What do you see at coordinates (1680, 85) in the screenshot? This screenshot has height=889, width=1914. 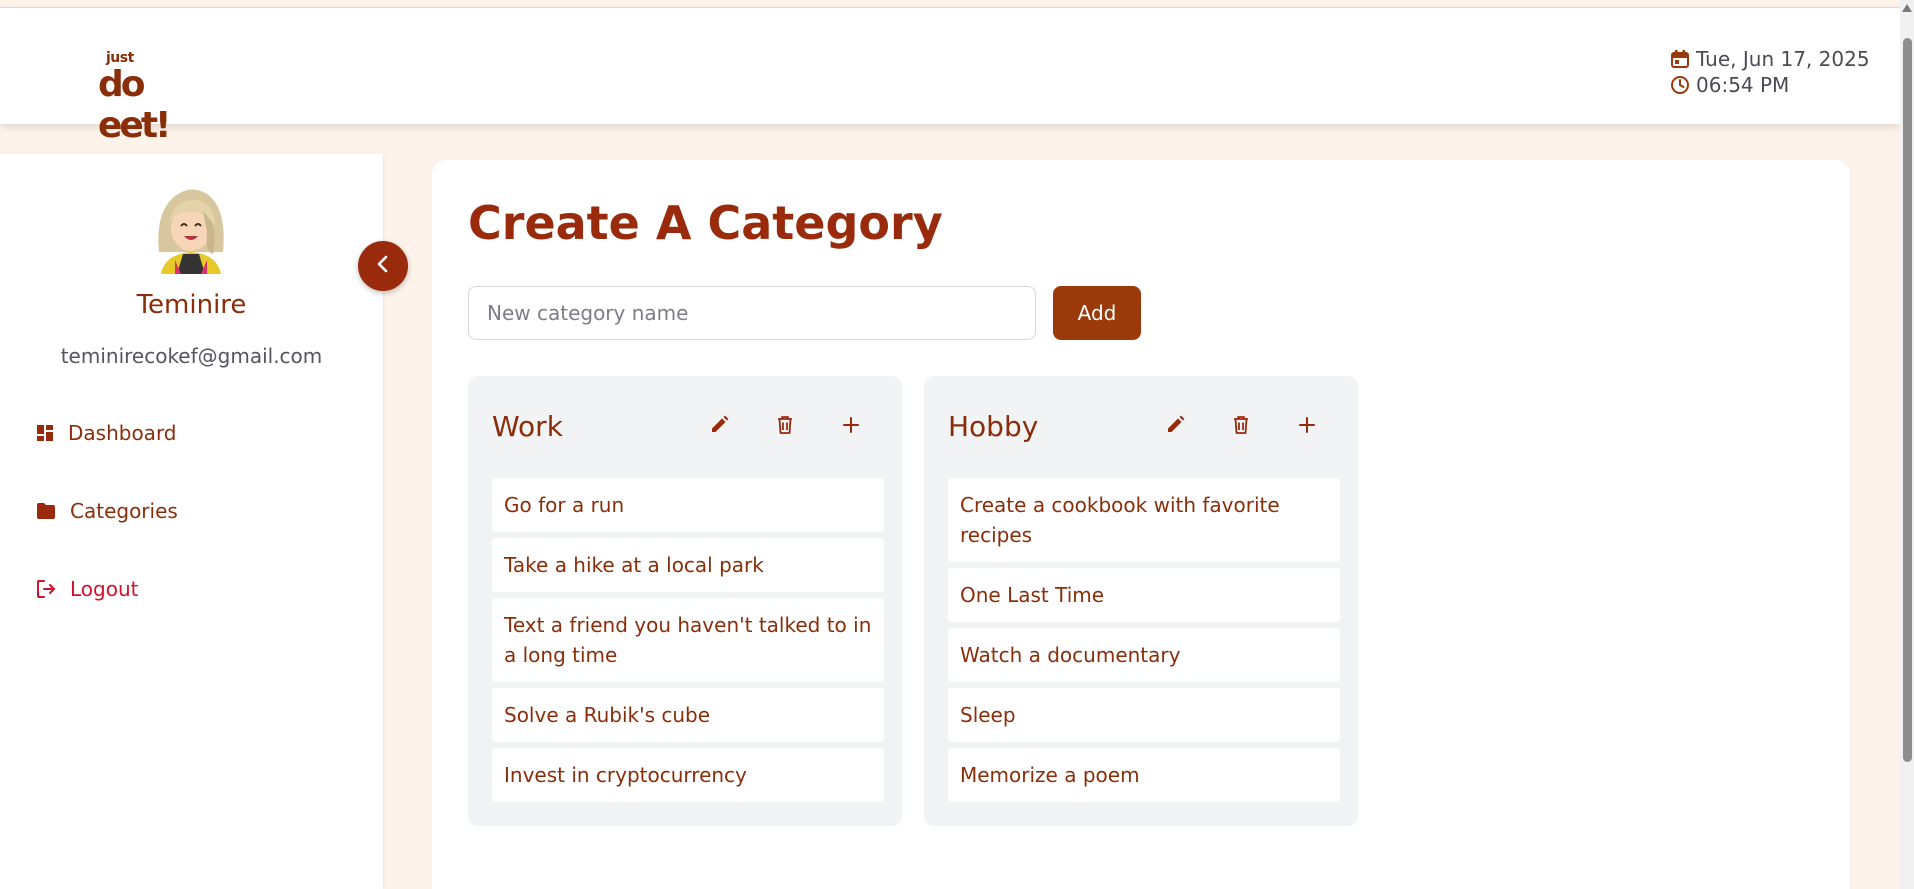 I see `clock-icon` at bounding box center [1680, 85].